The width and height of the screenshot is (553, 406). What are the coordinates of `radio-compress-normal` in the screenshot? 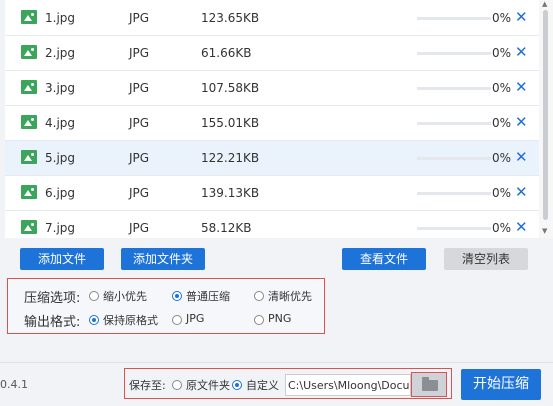 It's located at (177, 296).